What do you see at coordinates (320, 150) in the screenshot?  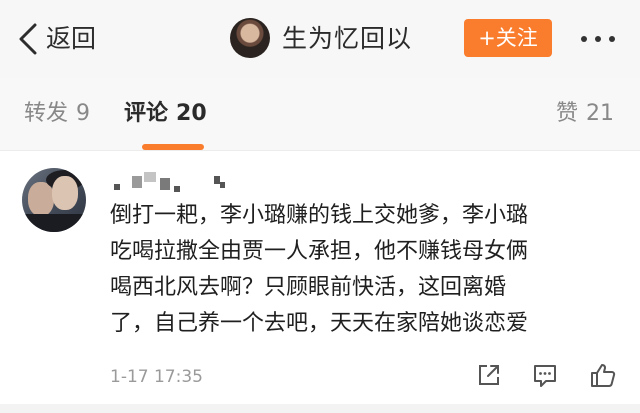 I see `divider` at bounding box center [320, 150].